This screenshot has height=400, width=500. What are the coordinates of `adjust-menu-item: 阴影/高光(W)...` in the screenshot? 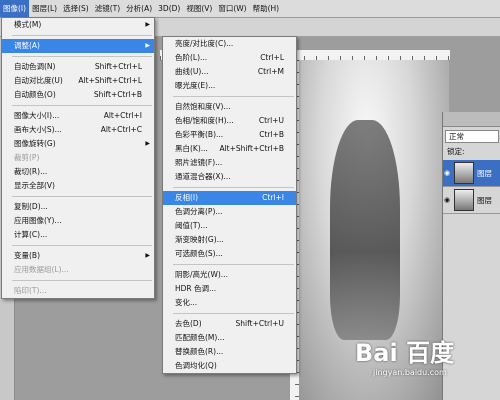 It's located at (229, 275).